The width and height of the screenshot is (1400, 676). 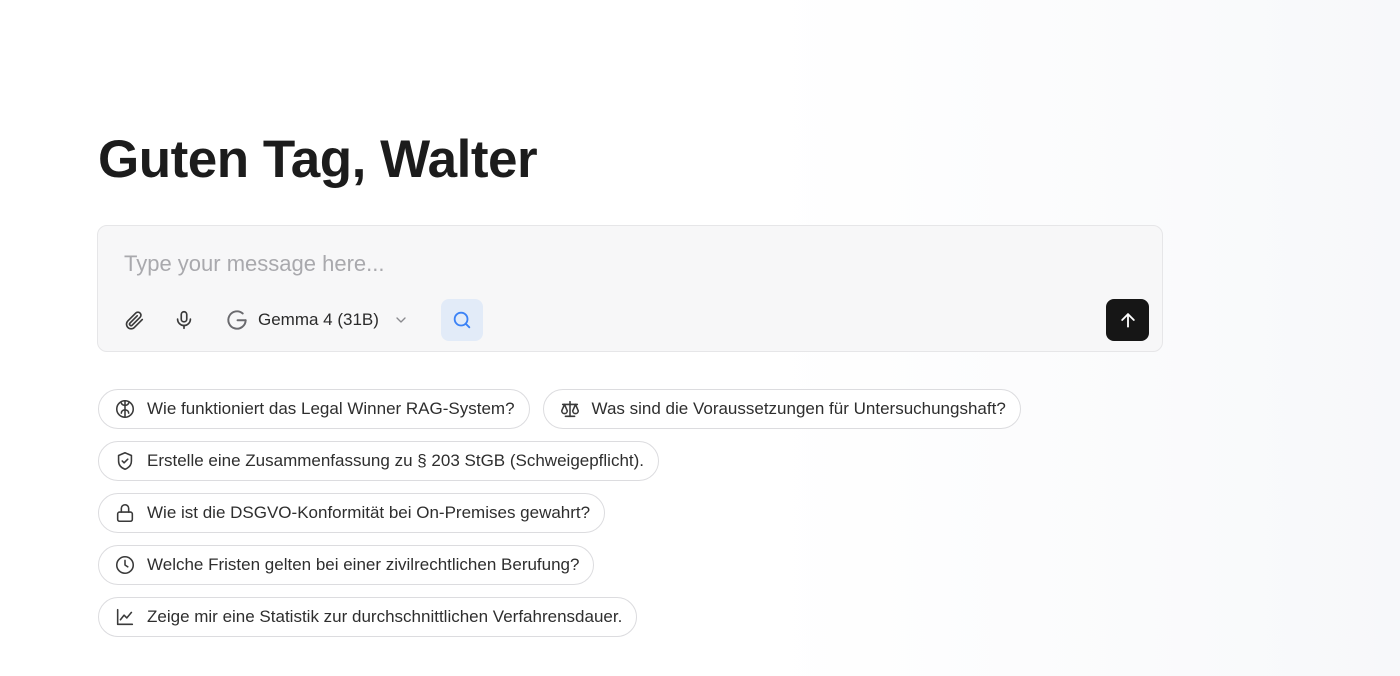 What do you see at coordinates (125, 617) in the screenshot?
I see `line-chart-icon` at bounding box center [125, 617].